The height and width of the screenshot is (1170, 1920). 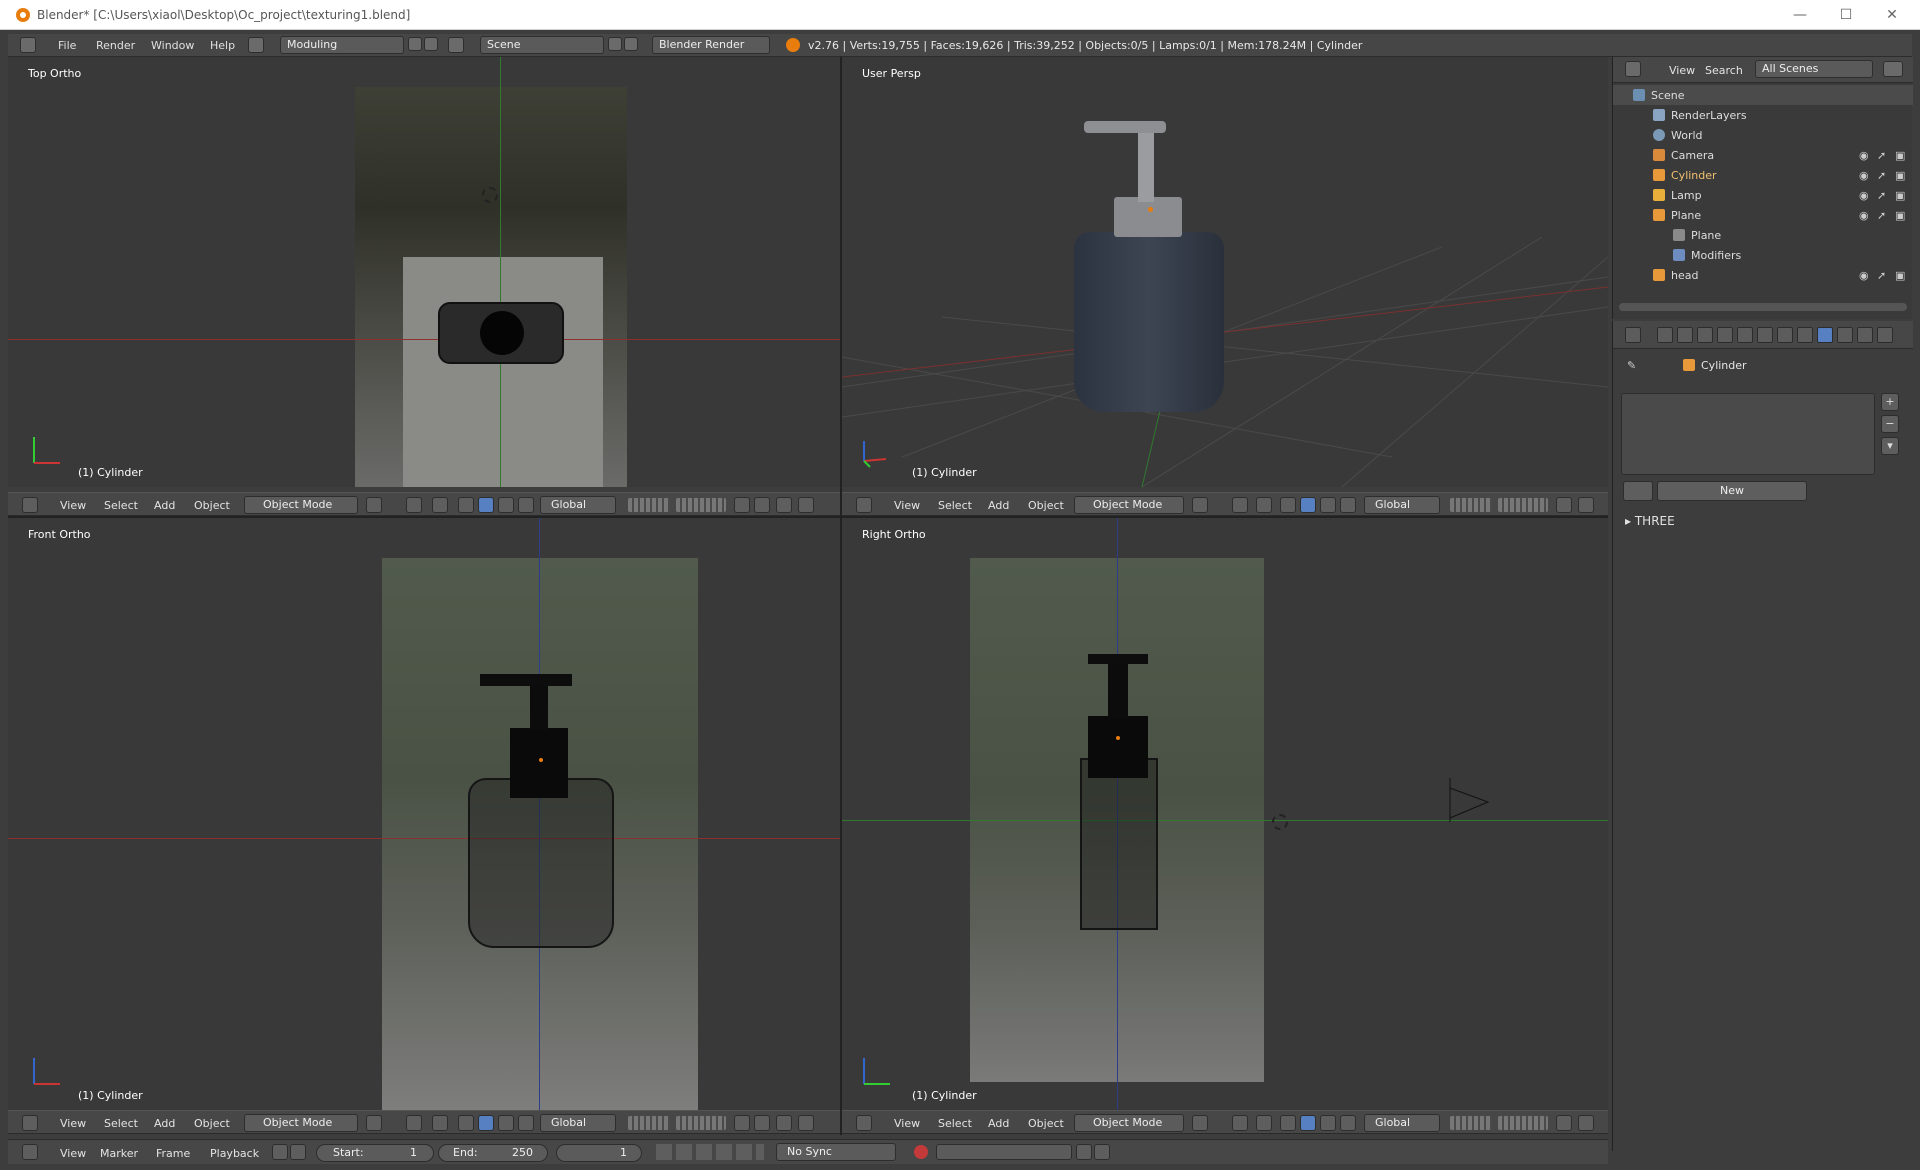 What do you see at coordinates (1890, 424) in the screenshot?
I see `remove-slot-button: −` at bounding box center [1890, 424].